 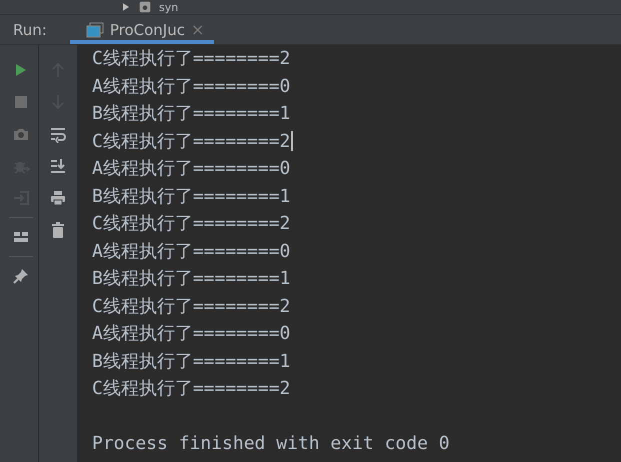 What do you see at coordinates (30, 29) in the screenshot?
I see `panel-title: Run:` at bounding box center [30, 29].